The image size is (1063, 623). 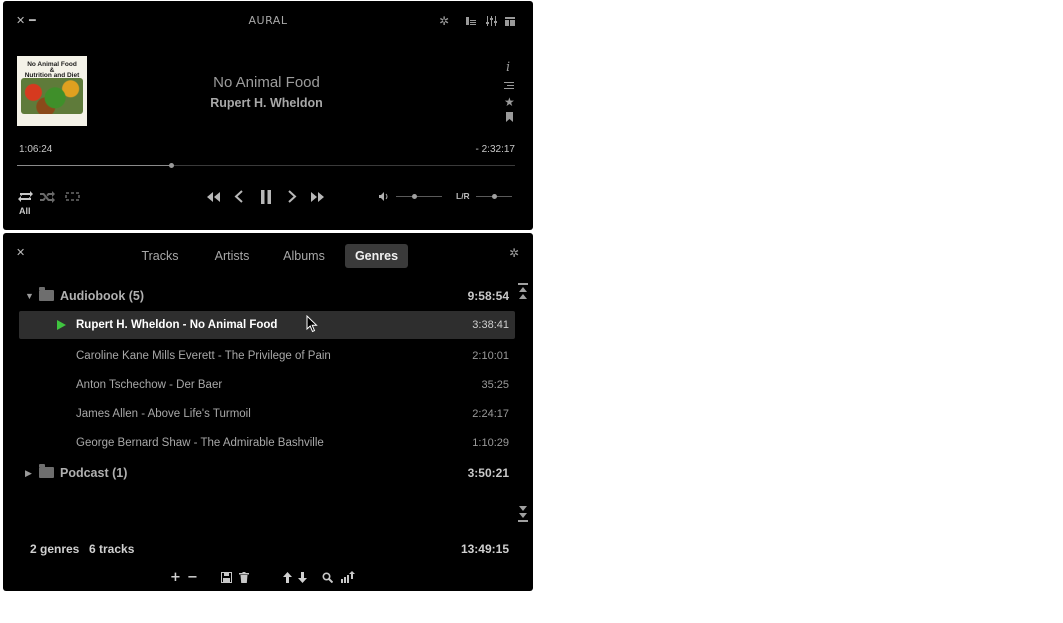 I want to click on bookmark-icon, so click(x=509, y=117).